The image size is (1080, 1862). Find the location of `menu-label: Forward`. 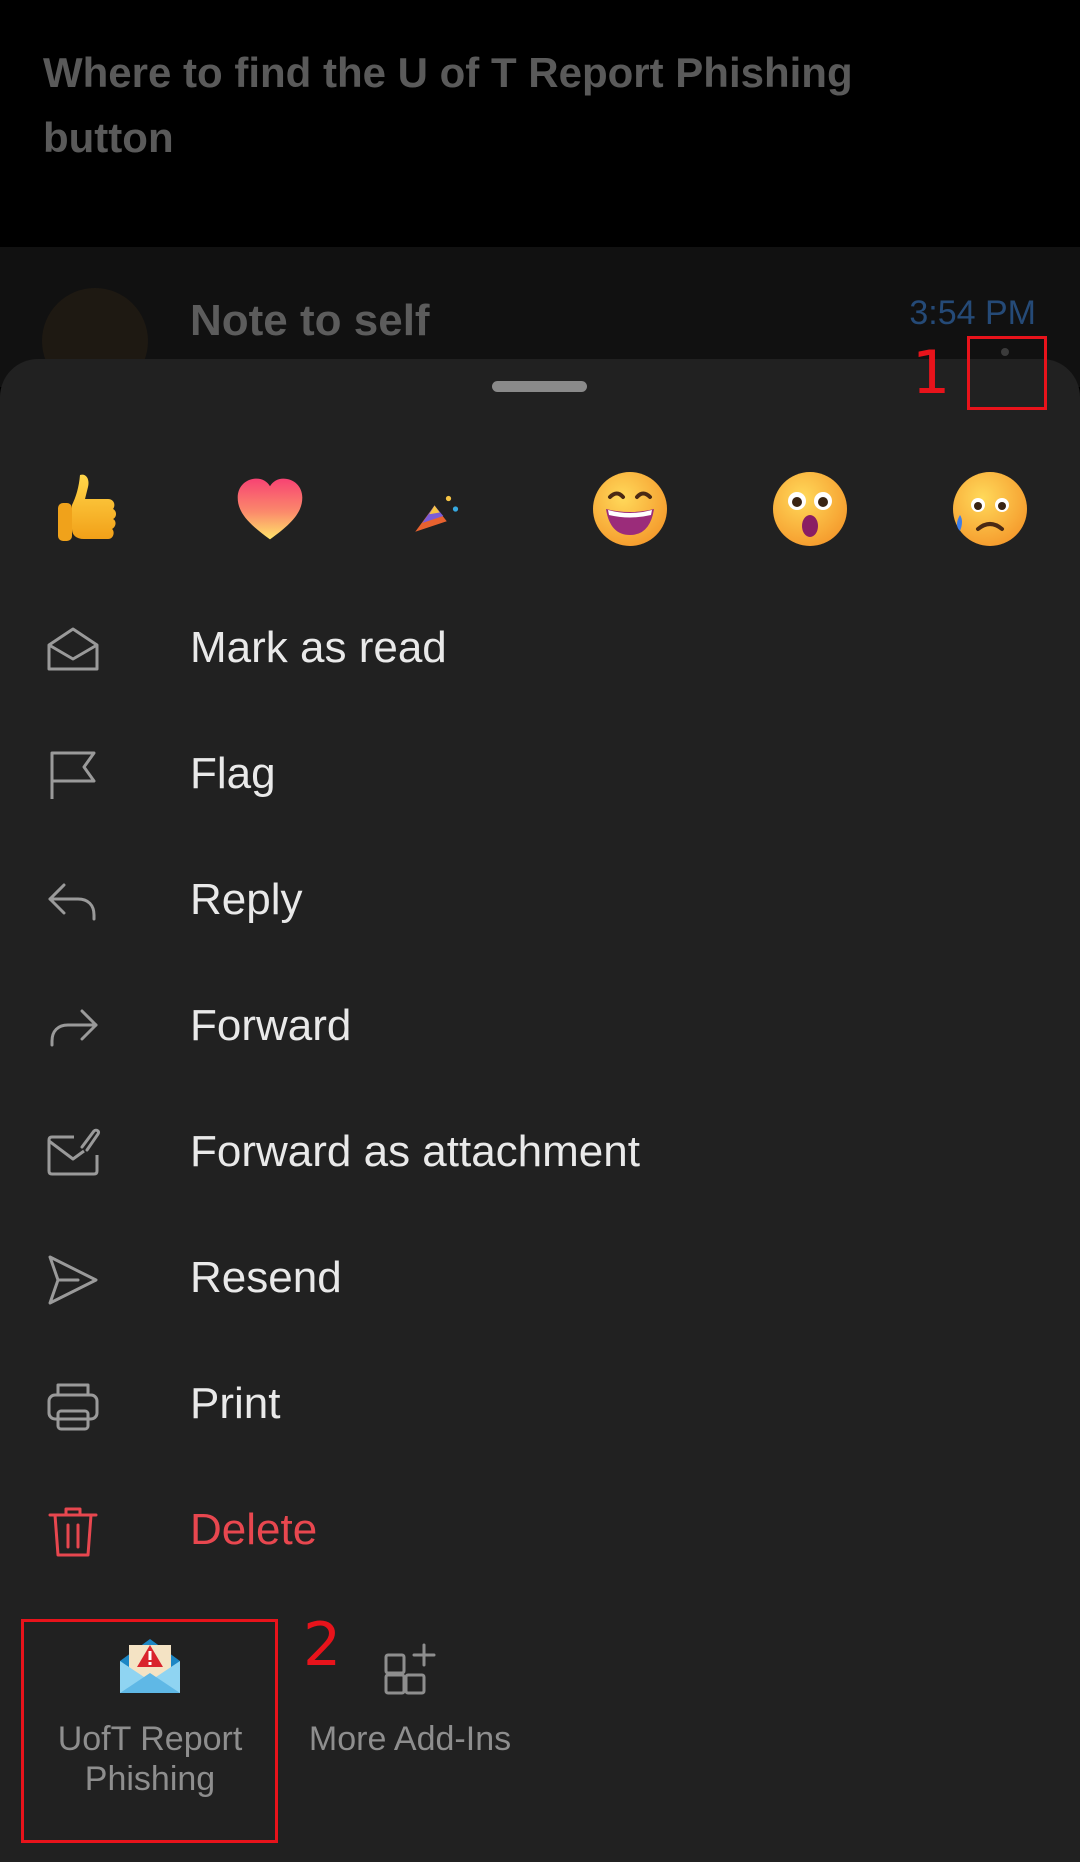

menu-label: Forward is located at coordinates (271, 1025).